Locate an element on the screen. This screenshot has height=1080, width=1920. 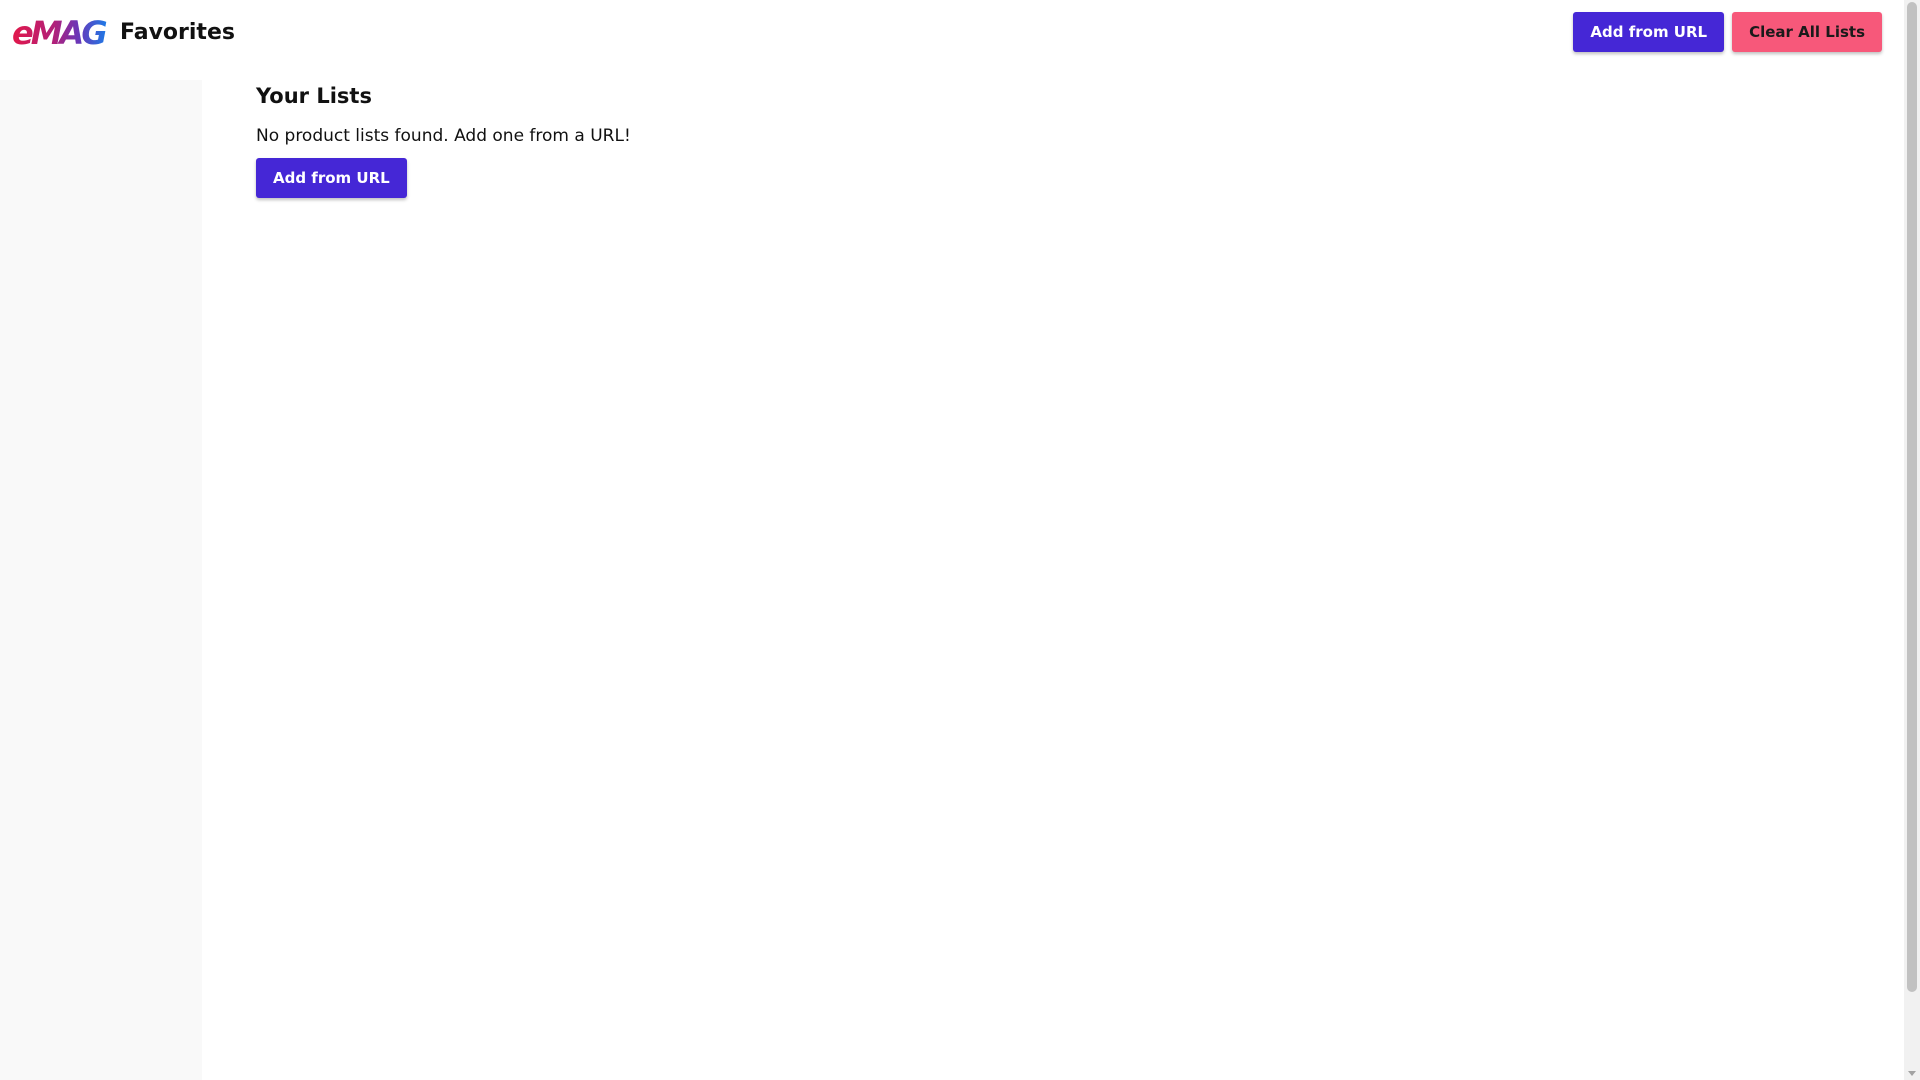
brand: eMAG Favorites is located at coordinates (123, 32).